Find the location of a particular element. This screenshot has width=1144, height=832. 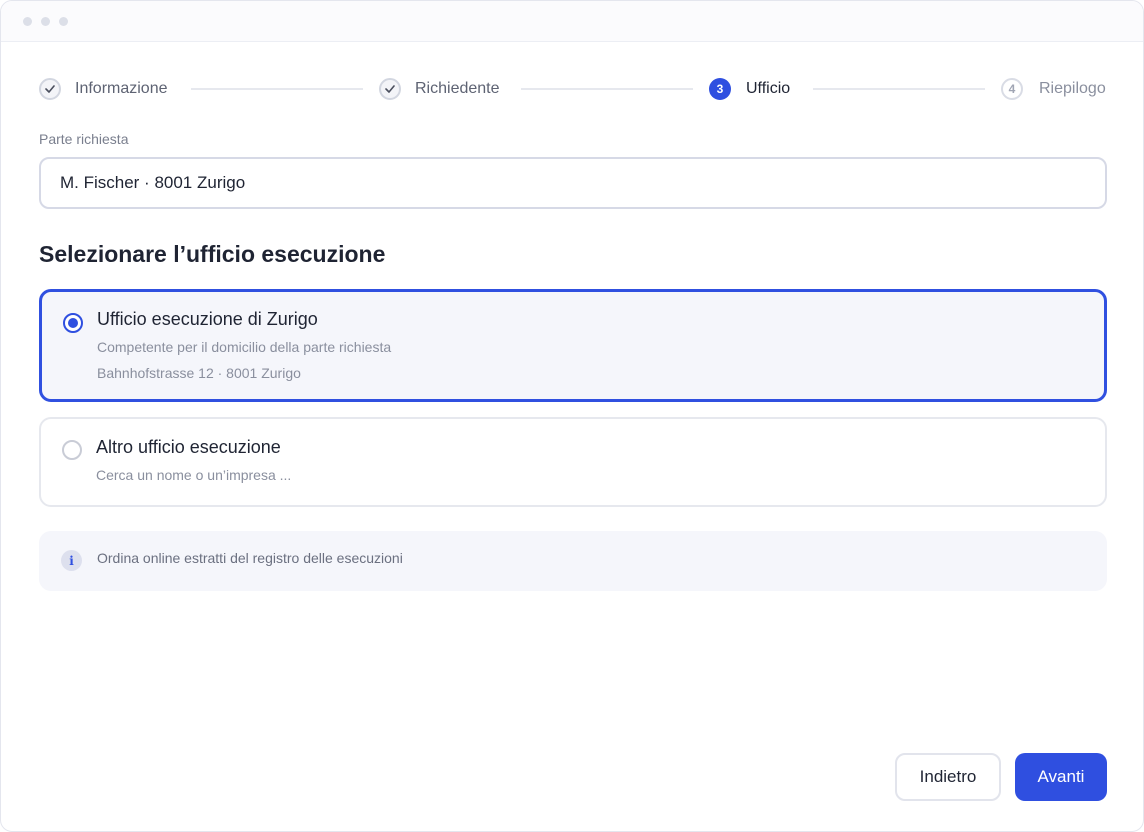

step-informazione: Informazione is located at coordinates (103, 89).